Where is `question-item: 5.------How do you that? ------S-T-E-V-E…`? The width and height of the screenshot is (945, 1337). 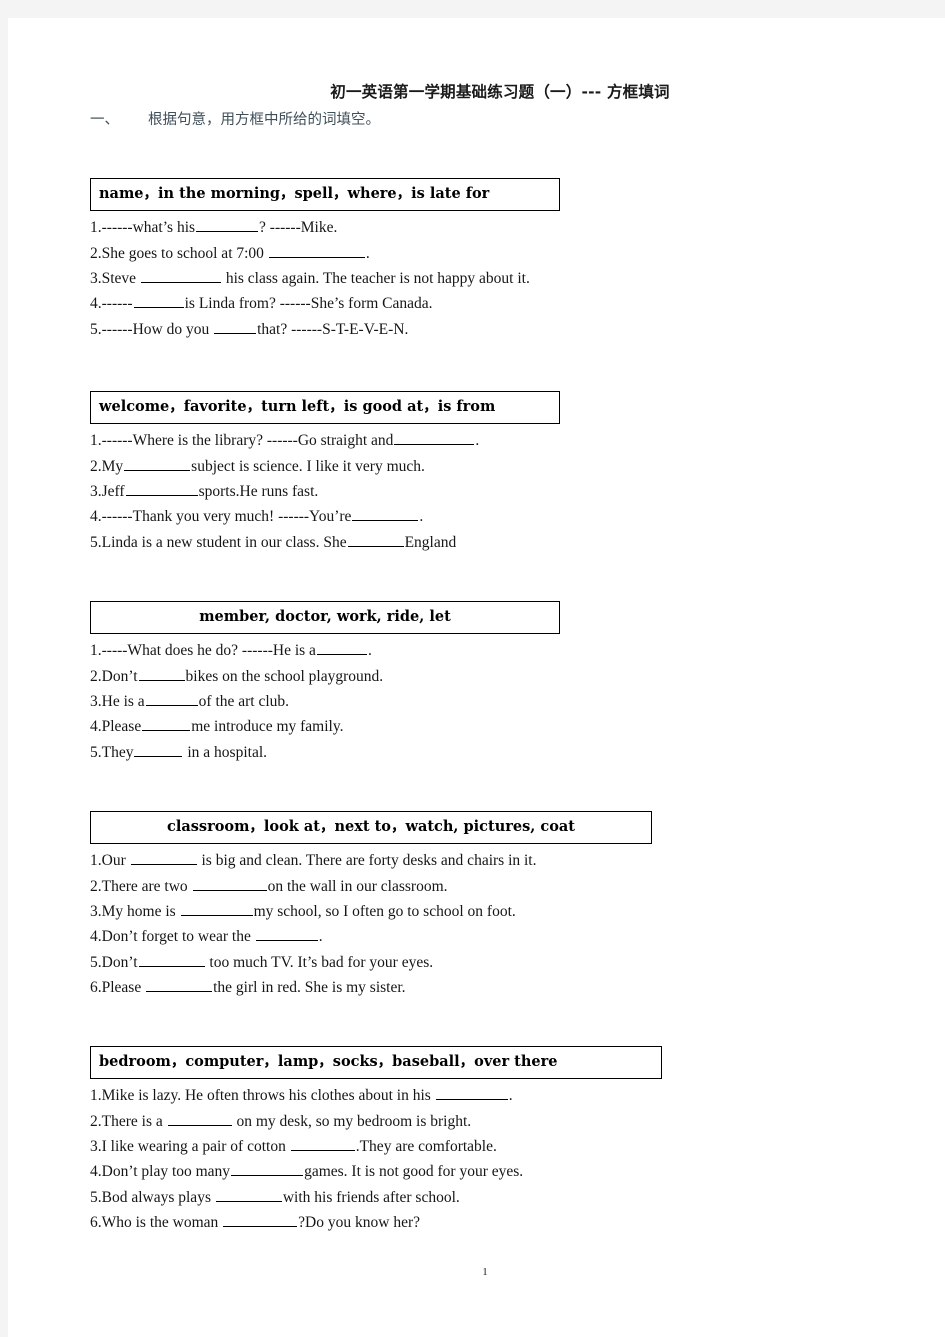
question-item: 5.------How do you that? ------S-T-E-V-E… is located at coordinates (485, 329).